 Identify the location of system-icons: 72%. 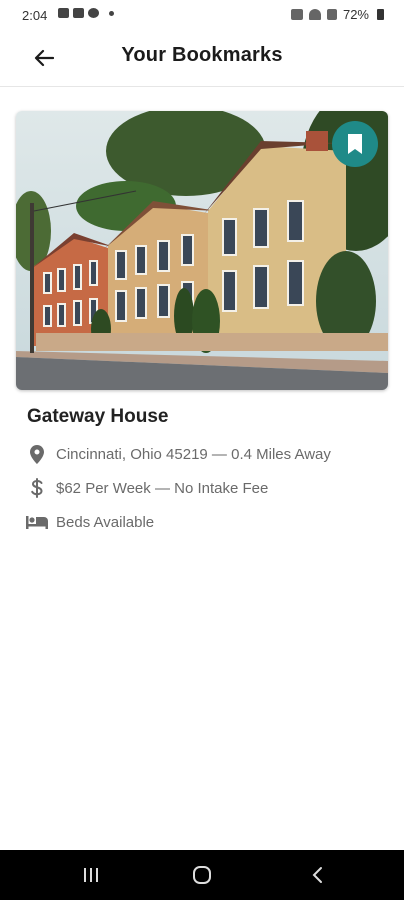
(337, 14).